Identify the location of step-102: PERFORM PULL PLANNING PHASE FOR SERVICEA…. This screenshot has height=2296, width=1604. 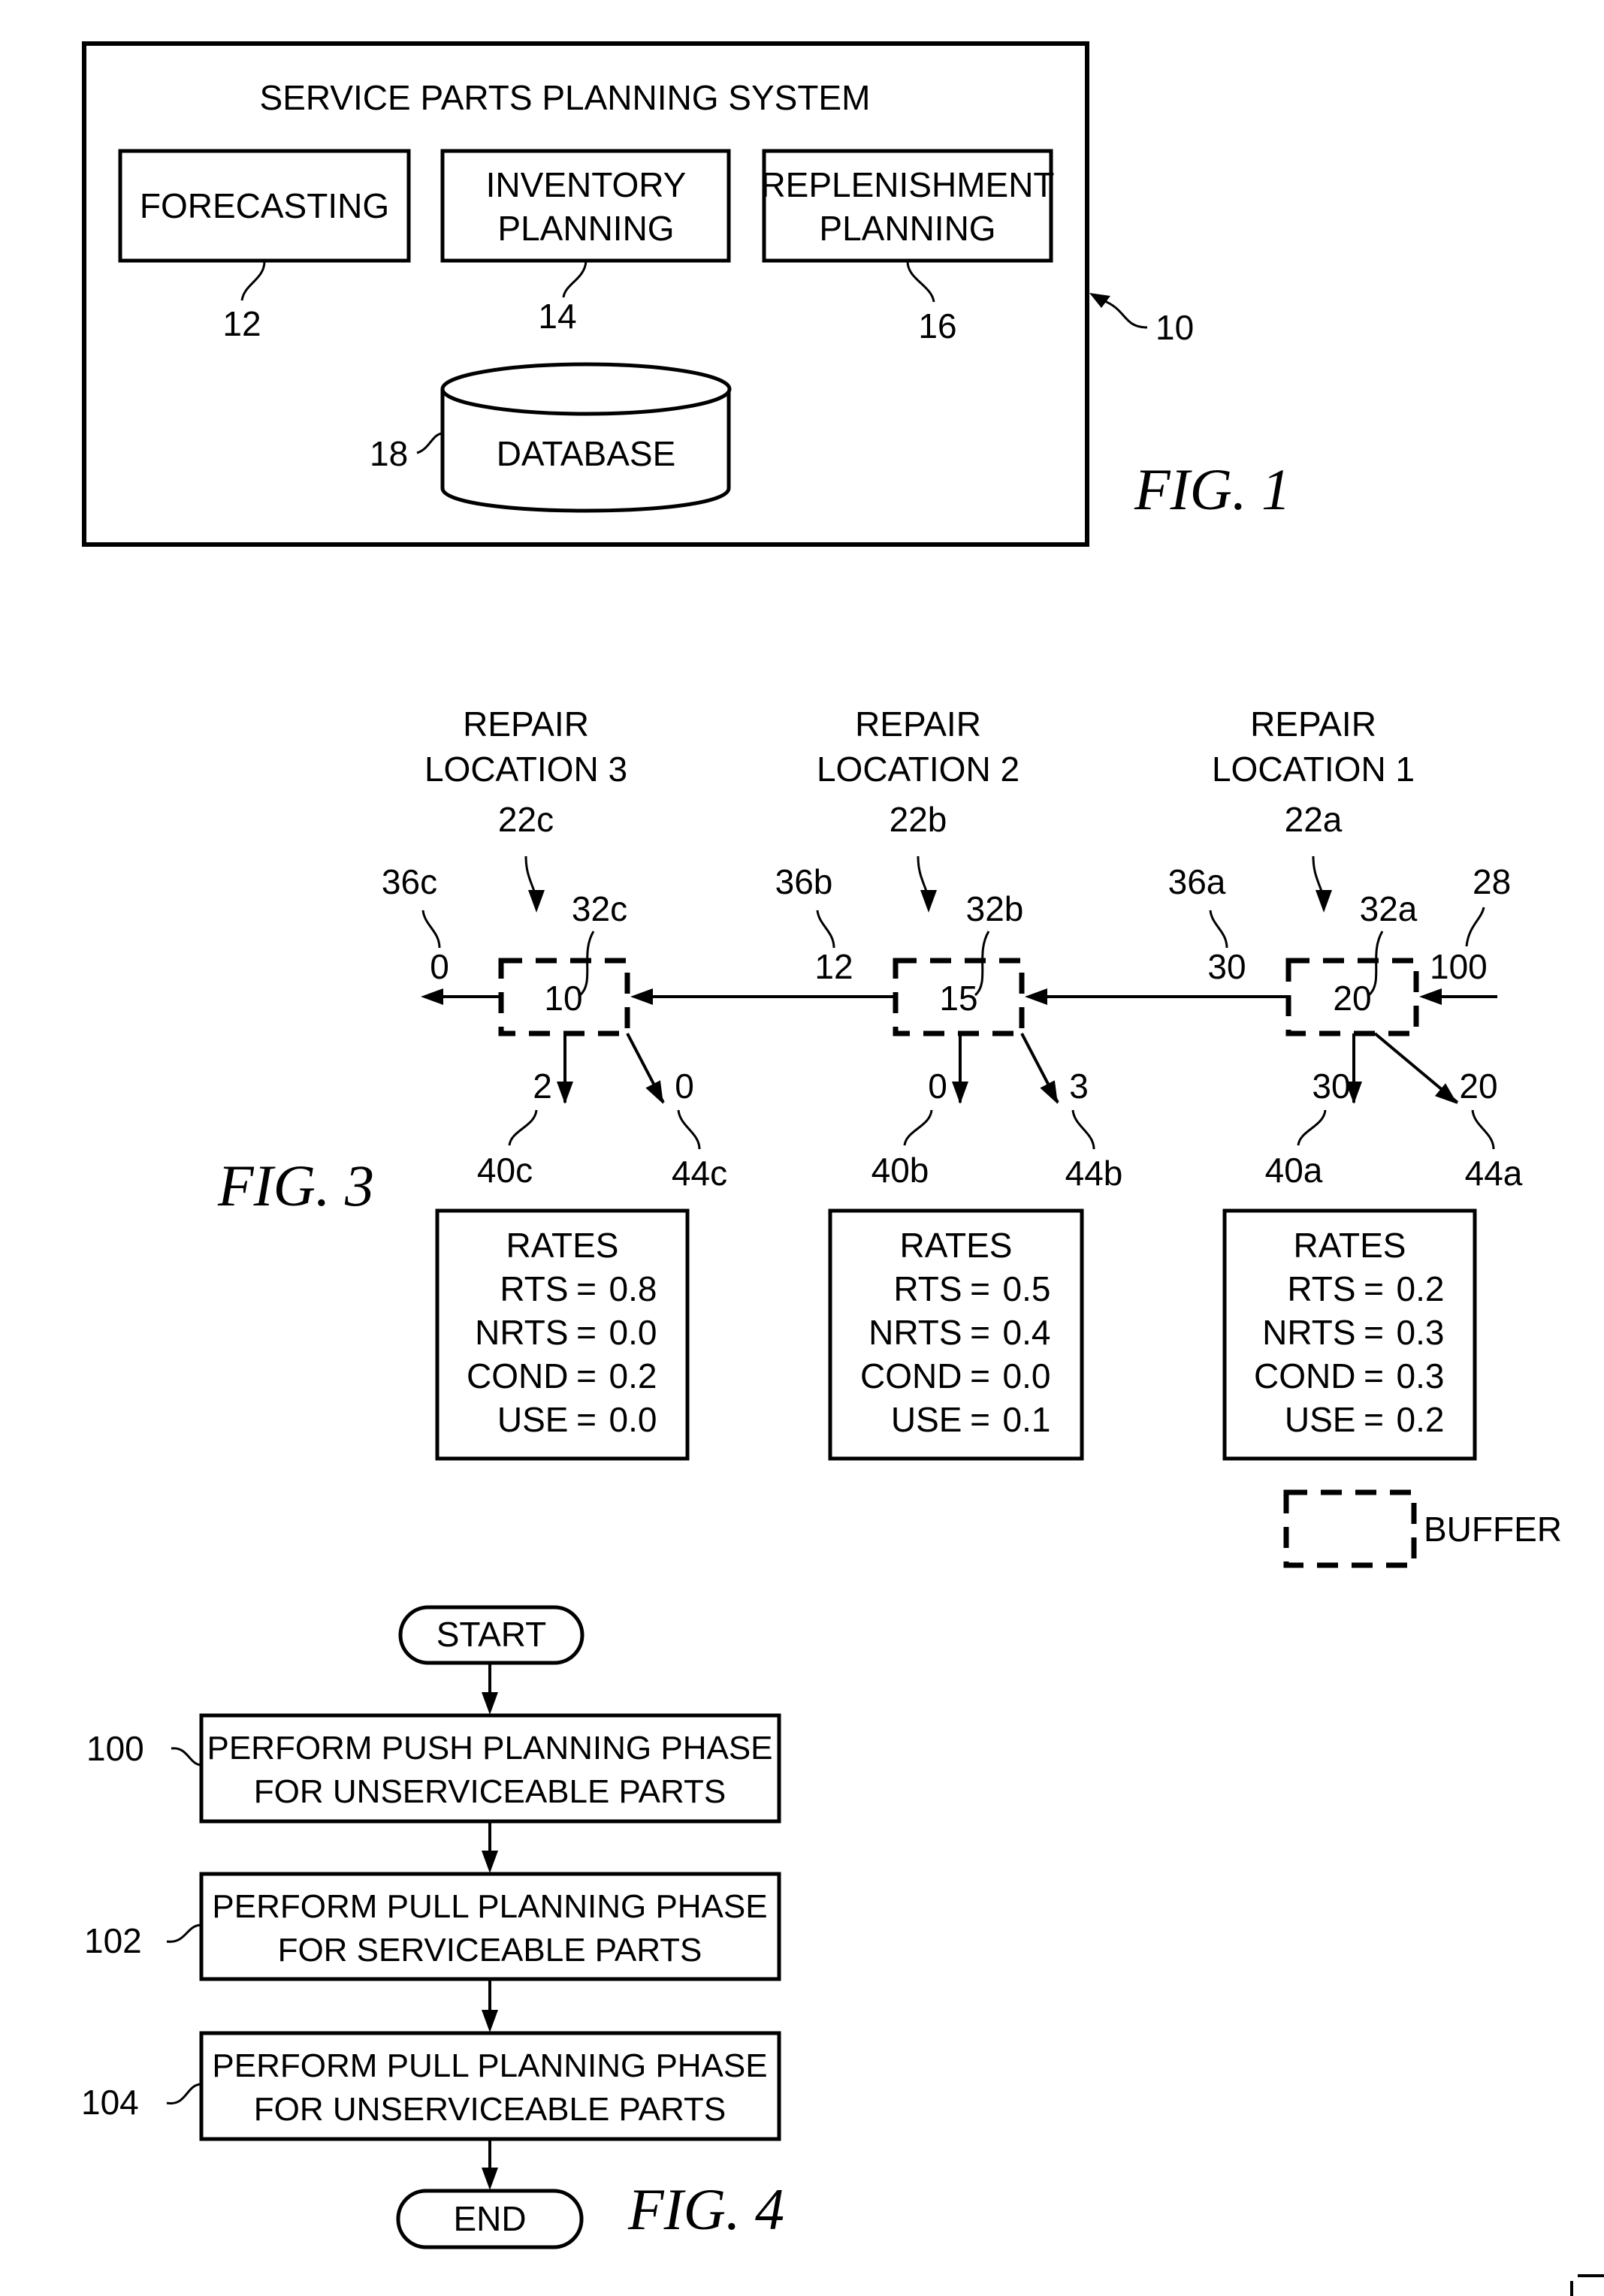
(432, 1926).